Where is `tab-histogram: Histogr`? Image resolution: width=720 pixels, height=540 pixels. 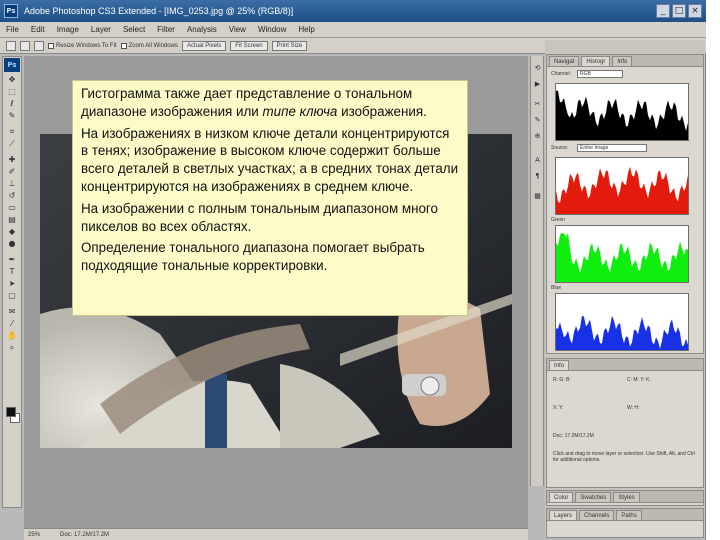 tab-histogram: Histogr is located at coordinates (596, 61).